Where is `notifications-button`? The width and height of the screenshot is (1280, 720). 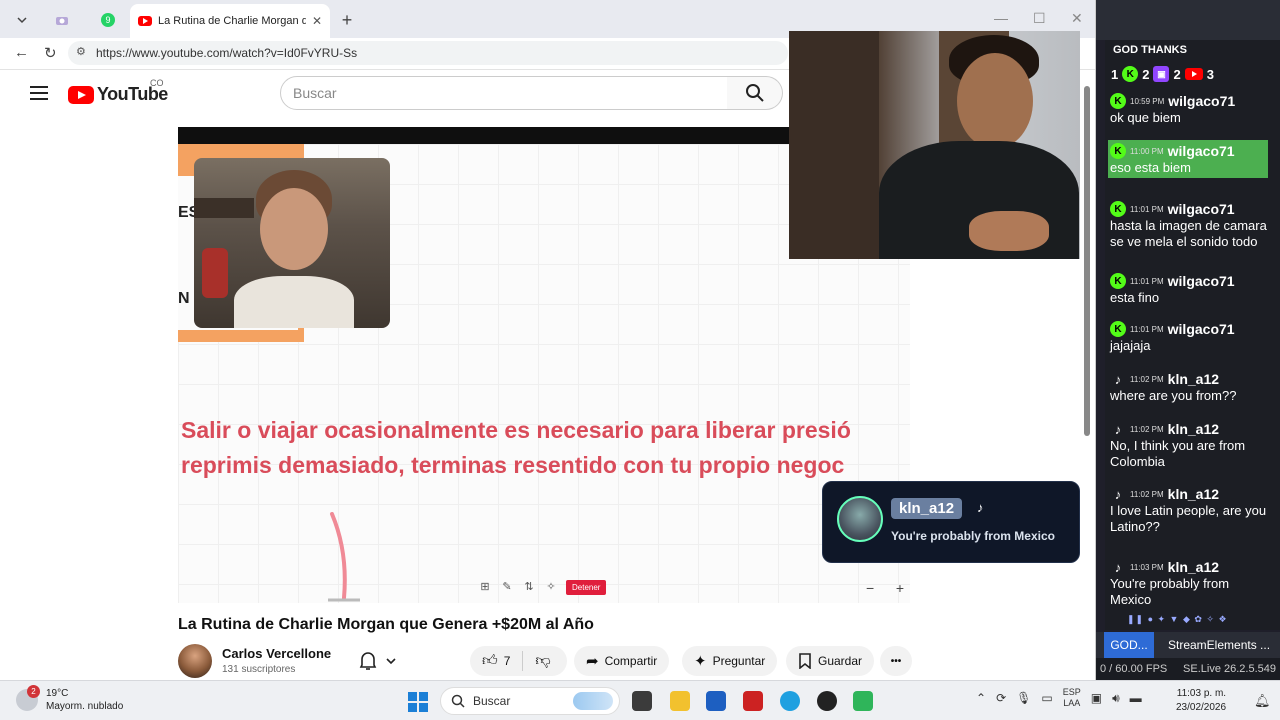
notifications-button is located at coordinates (378, 661).